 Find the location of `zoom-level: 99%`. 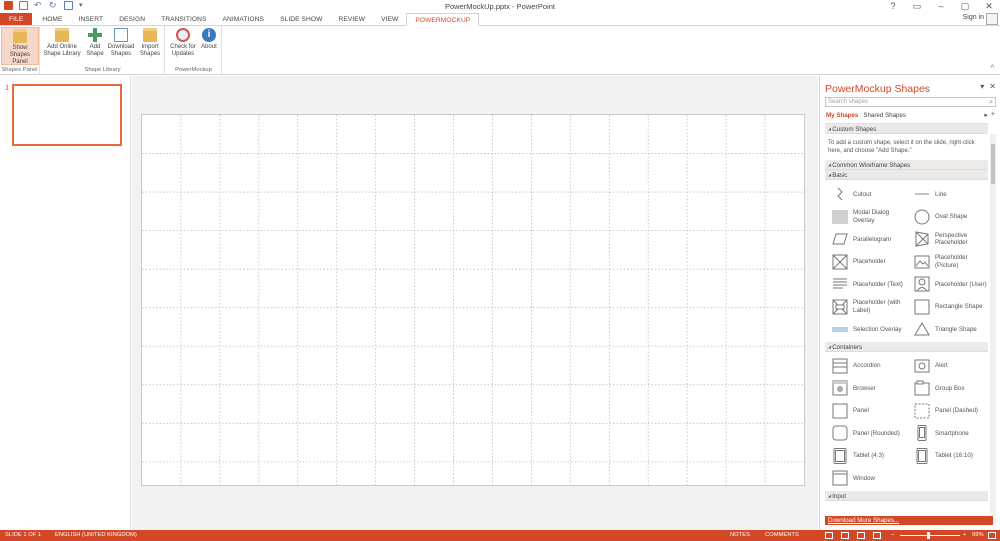

zoom-level: 99% is located at coordinates (978, 535).